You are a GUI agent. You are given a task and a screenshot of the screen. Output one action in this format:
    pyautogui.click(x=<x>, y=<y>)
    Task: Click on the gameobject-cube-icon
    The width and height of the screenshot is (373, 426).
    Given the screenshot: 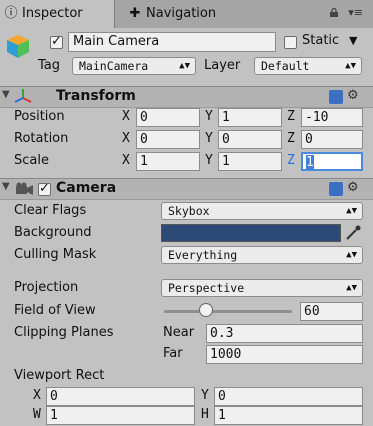 What is the action you would take?
    pyautogui.click(x=18, y=46)
    